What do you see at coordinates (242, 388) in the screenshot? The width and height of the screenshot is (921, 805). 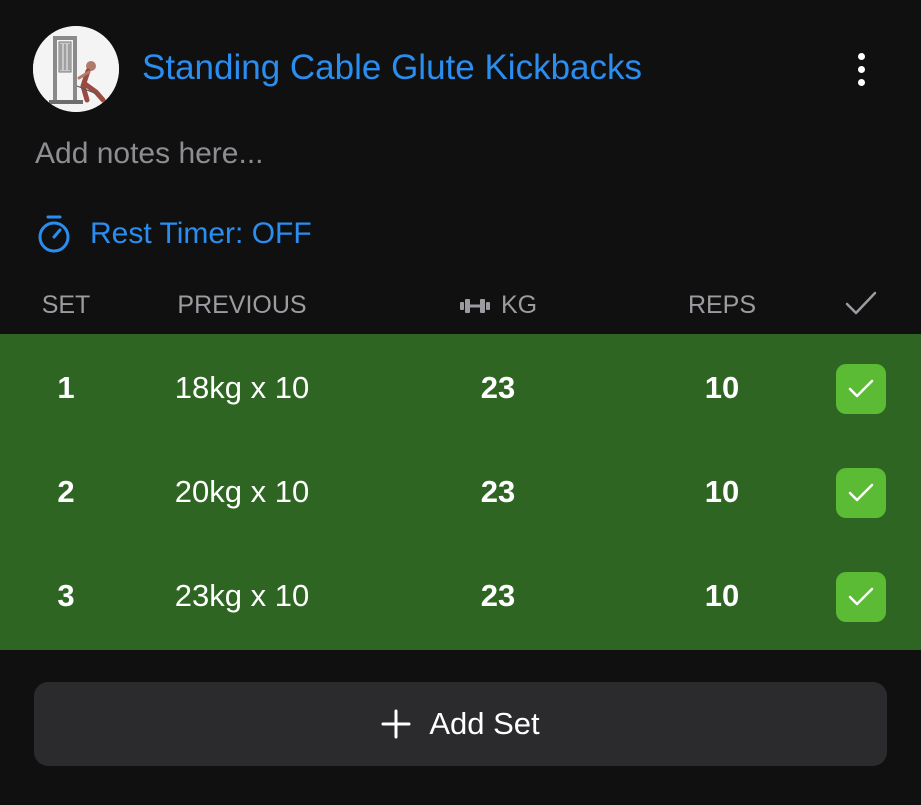 I see `set-previous: 18kg x 10` at bounding box center [242, 388].